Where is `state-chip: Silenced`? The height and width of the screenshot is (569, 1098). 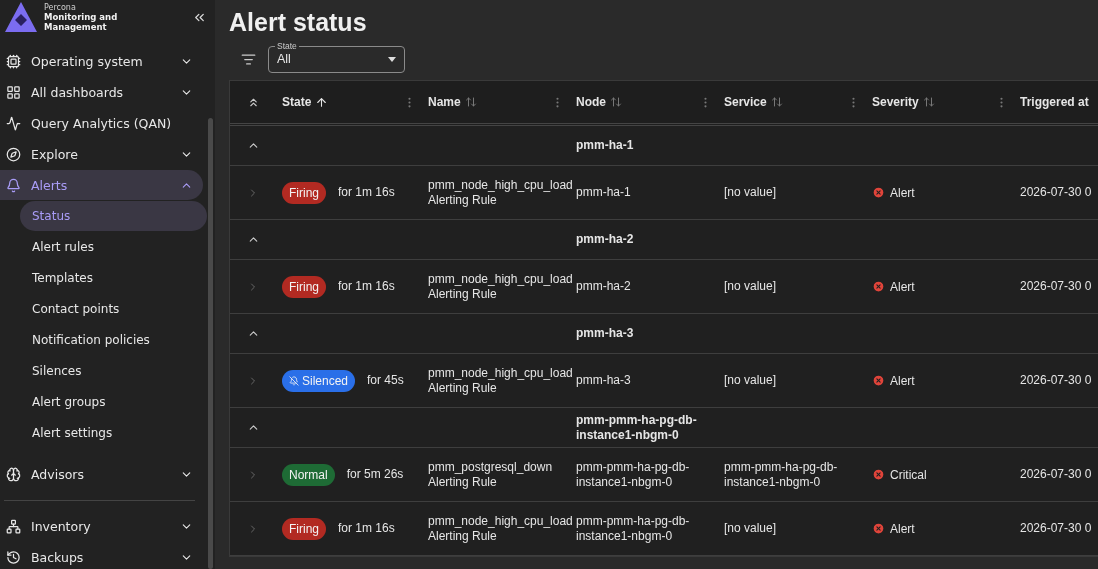 state-chip: Silenced is located at coordinates (319, 380).